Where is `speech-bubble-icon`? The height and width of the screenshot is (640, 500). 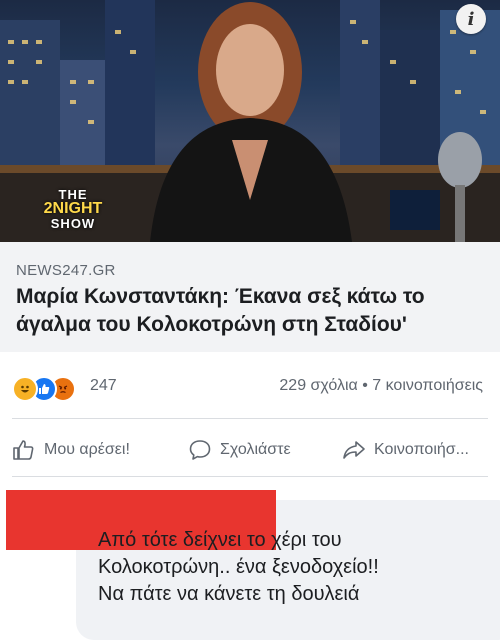
speech-bubble-icon is located at coordinates (200, 450).